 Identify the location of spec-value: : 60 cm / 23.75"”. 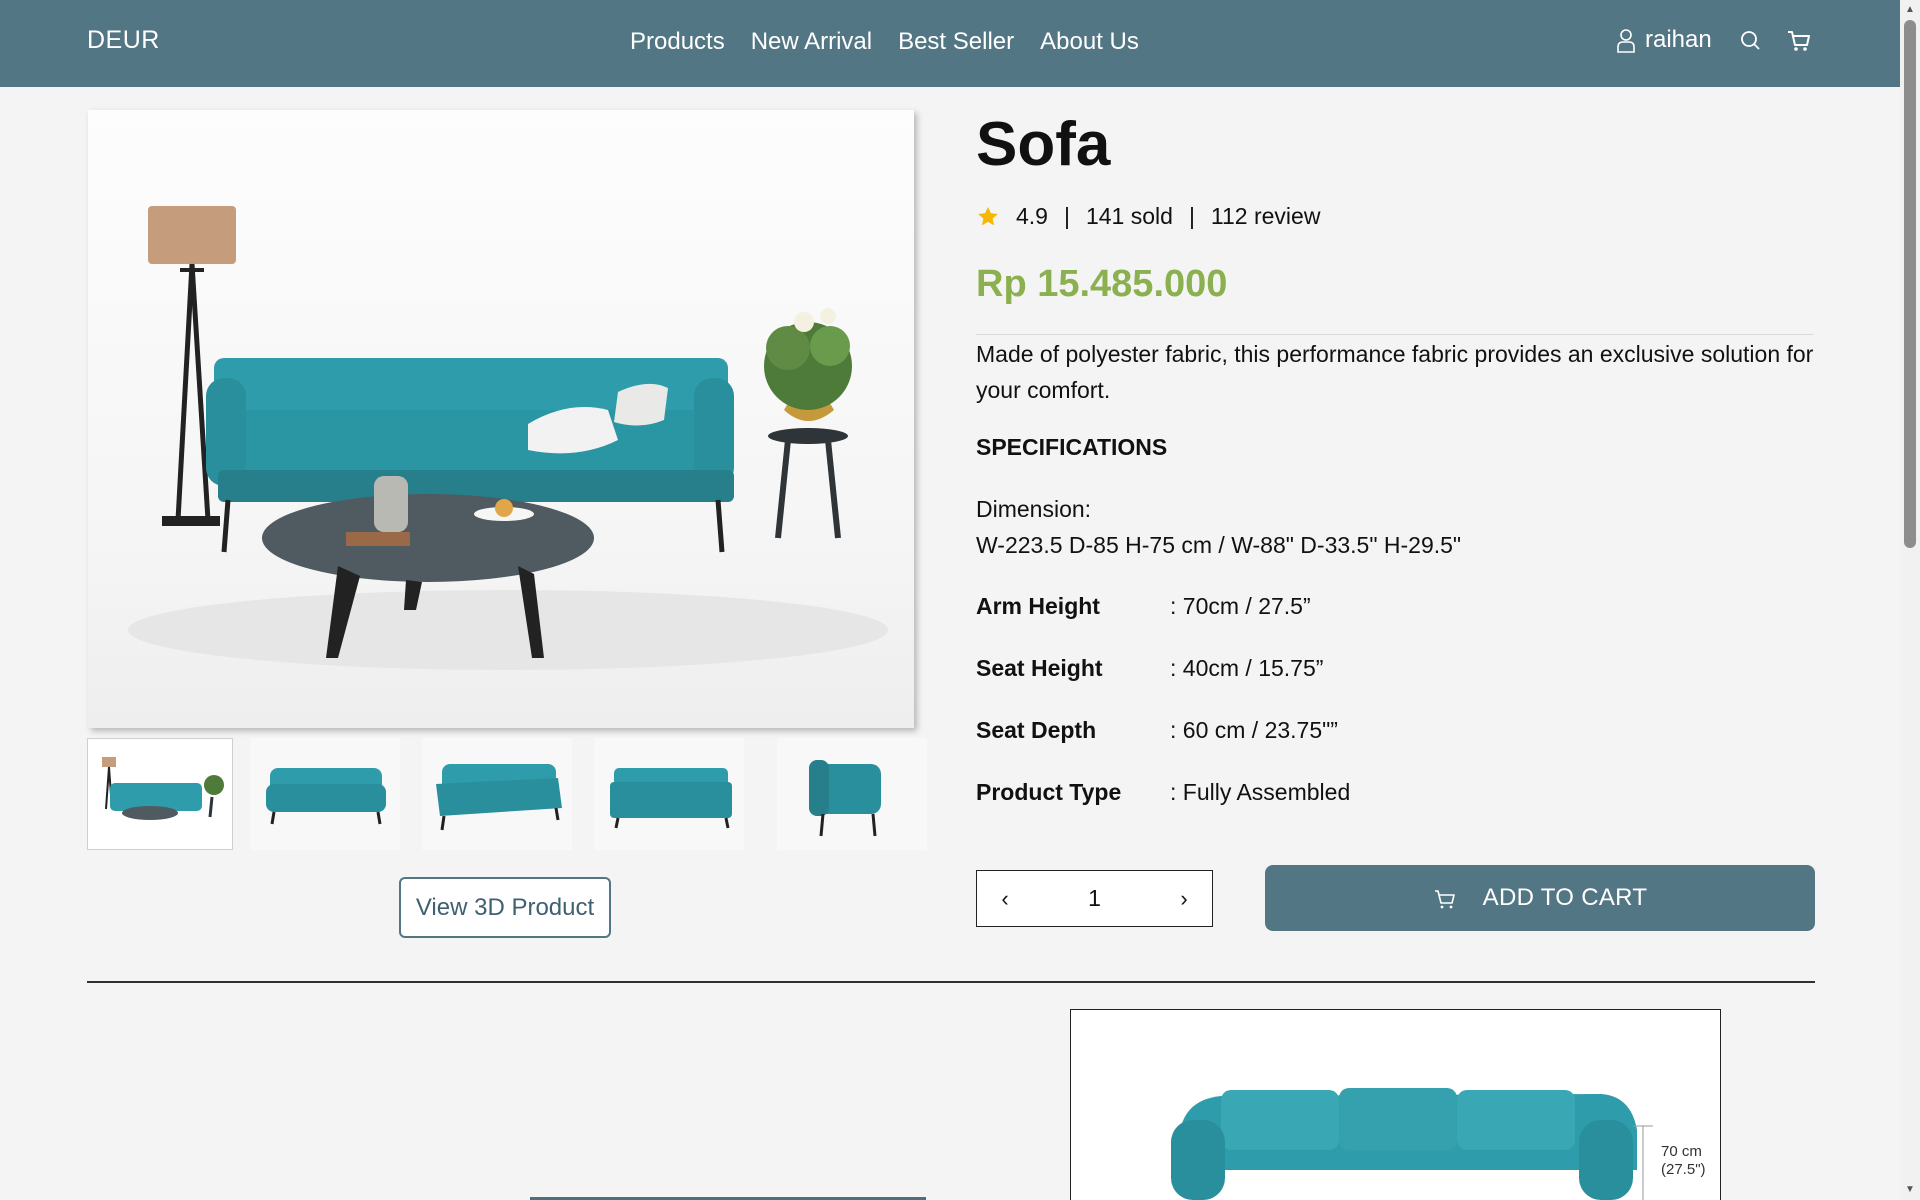
(1254, 730).